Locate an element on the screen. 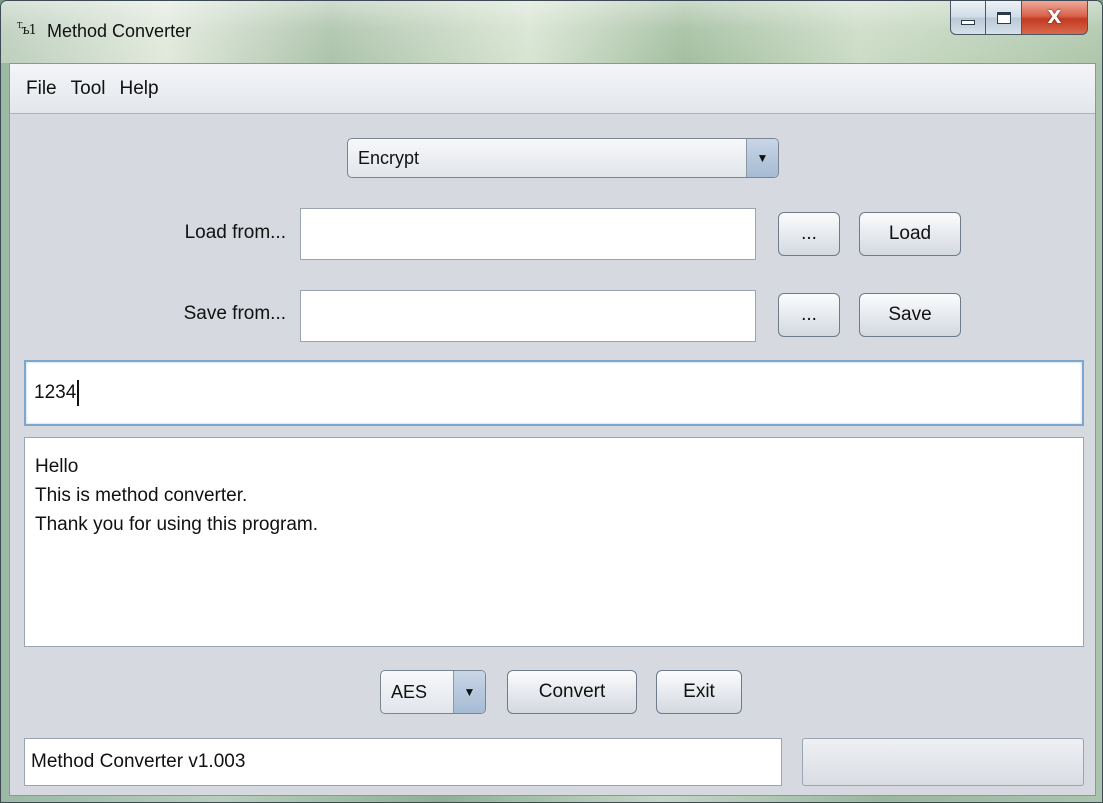 The image size is (1103, 803). load-button: Load is located at coordinates (910, 234).